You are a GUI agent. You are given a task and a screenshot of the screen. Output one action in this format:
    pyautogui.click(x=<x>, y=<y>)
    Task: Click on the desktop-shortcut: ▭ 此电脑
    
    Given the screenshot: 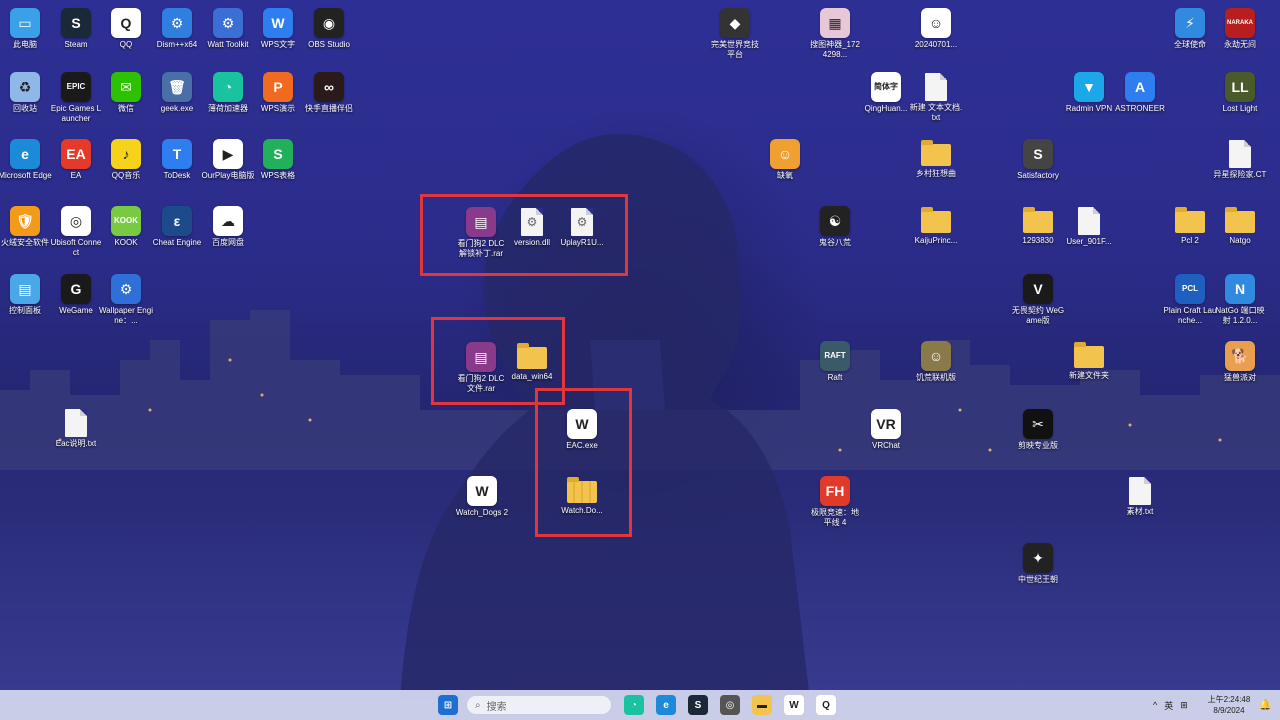 What is the action you would take?
    pyautogui.click(x=26, y=29)
    